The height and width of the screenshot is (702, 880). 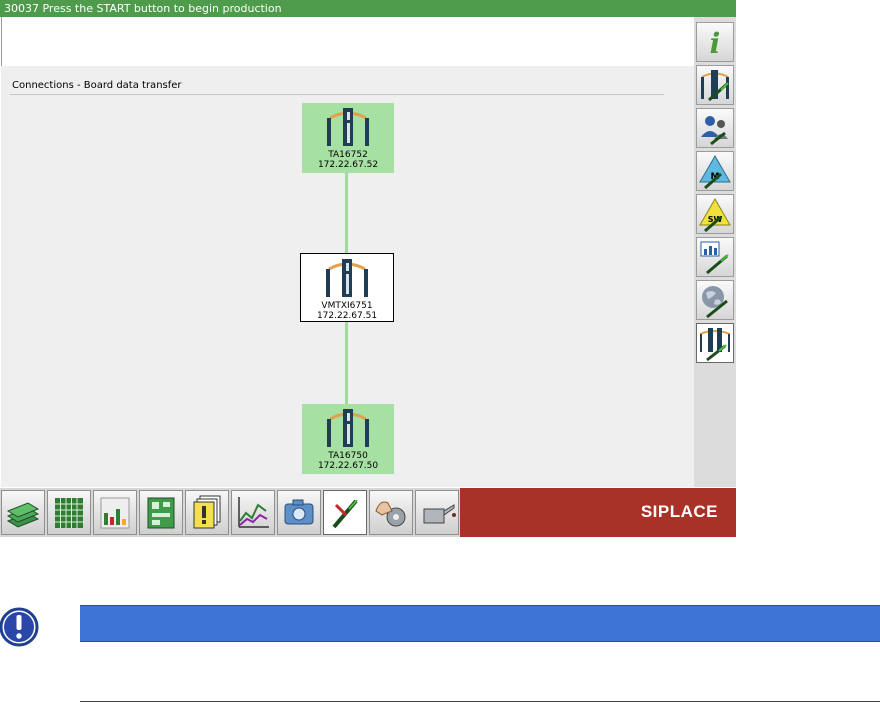 I want to click on service-tools-button, so click(x=345, y=512).